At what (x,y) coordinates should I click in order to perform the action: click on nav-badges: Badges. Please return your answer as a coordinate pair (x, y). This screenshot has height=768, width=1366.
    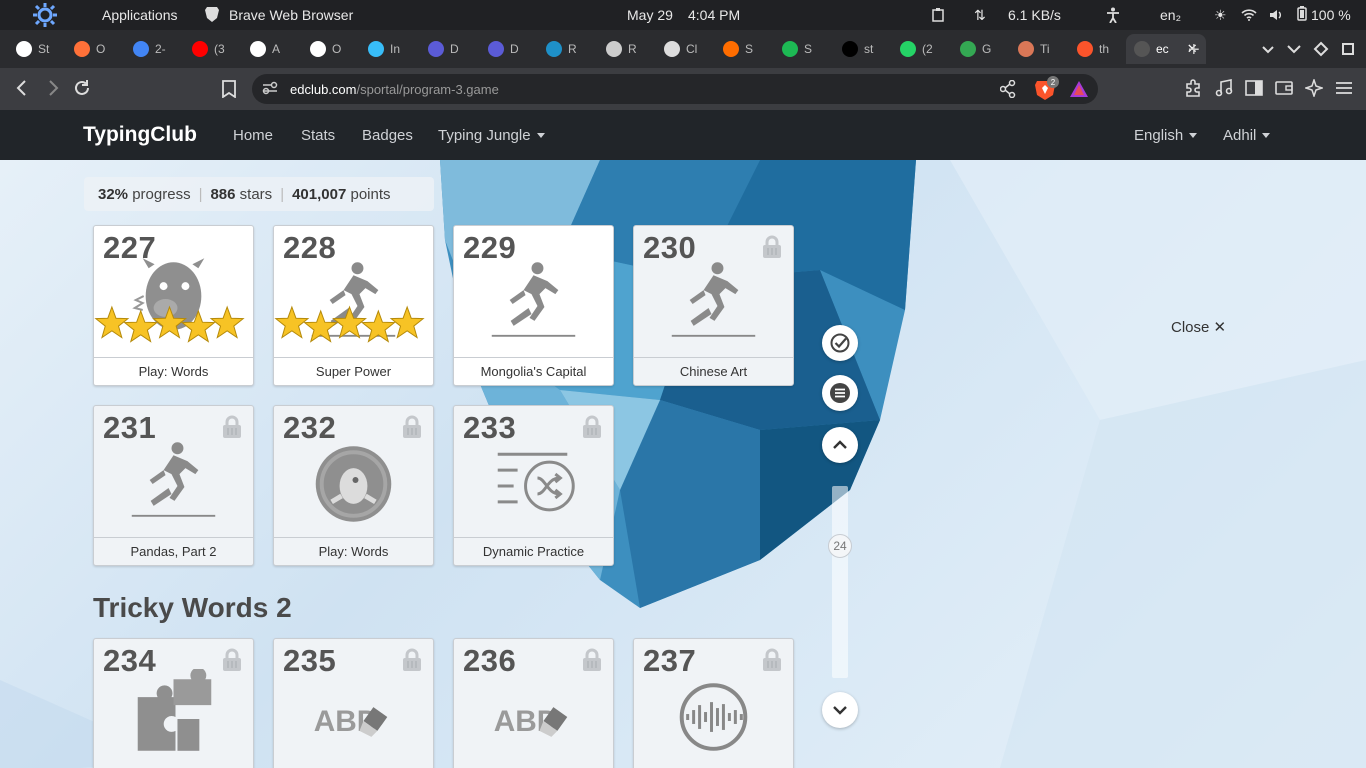
    Looking at the image, I should click on (387, 135).